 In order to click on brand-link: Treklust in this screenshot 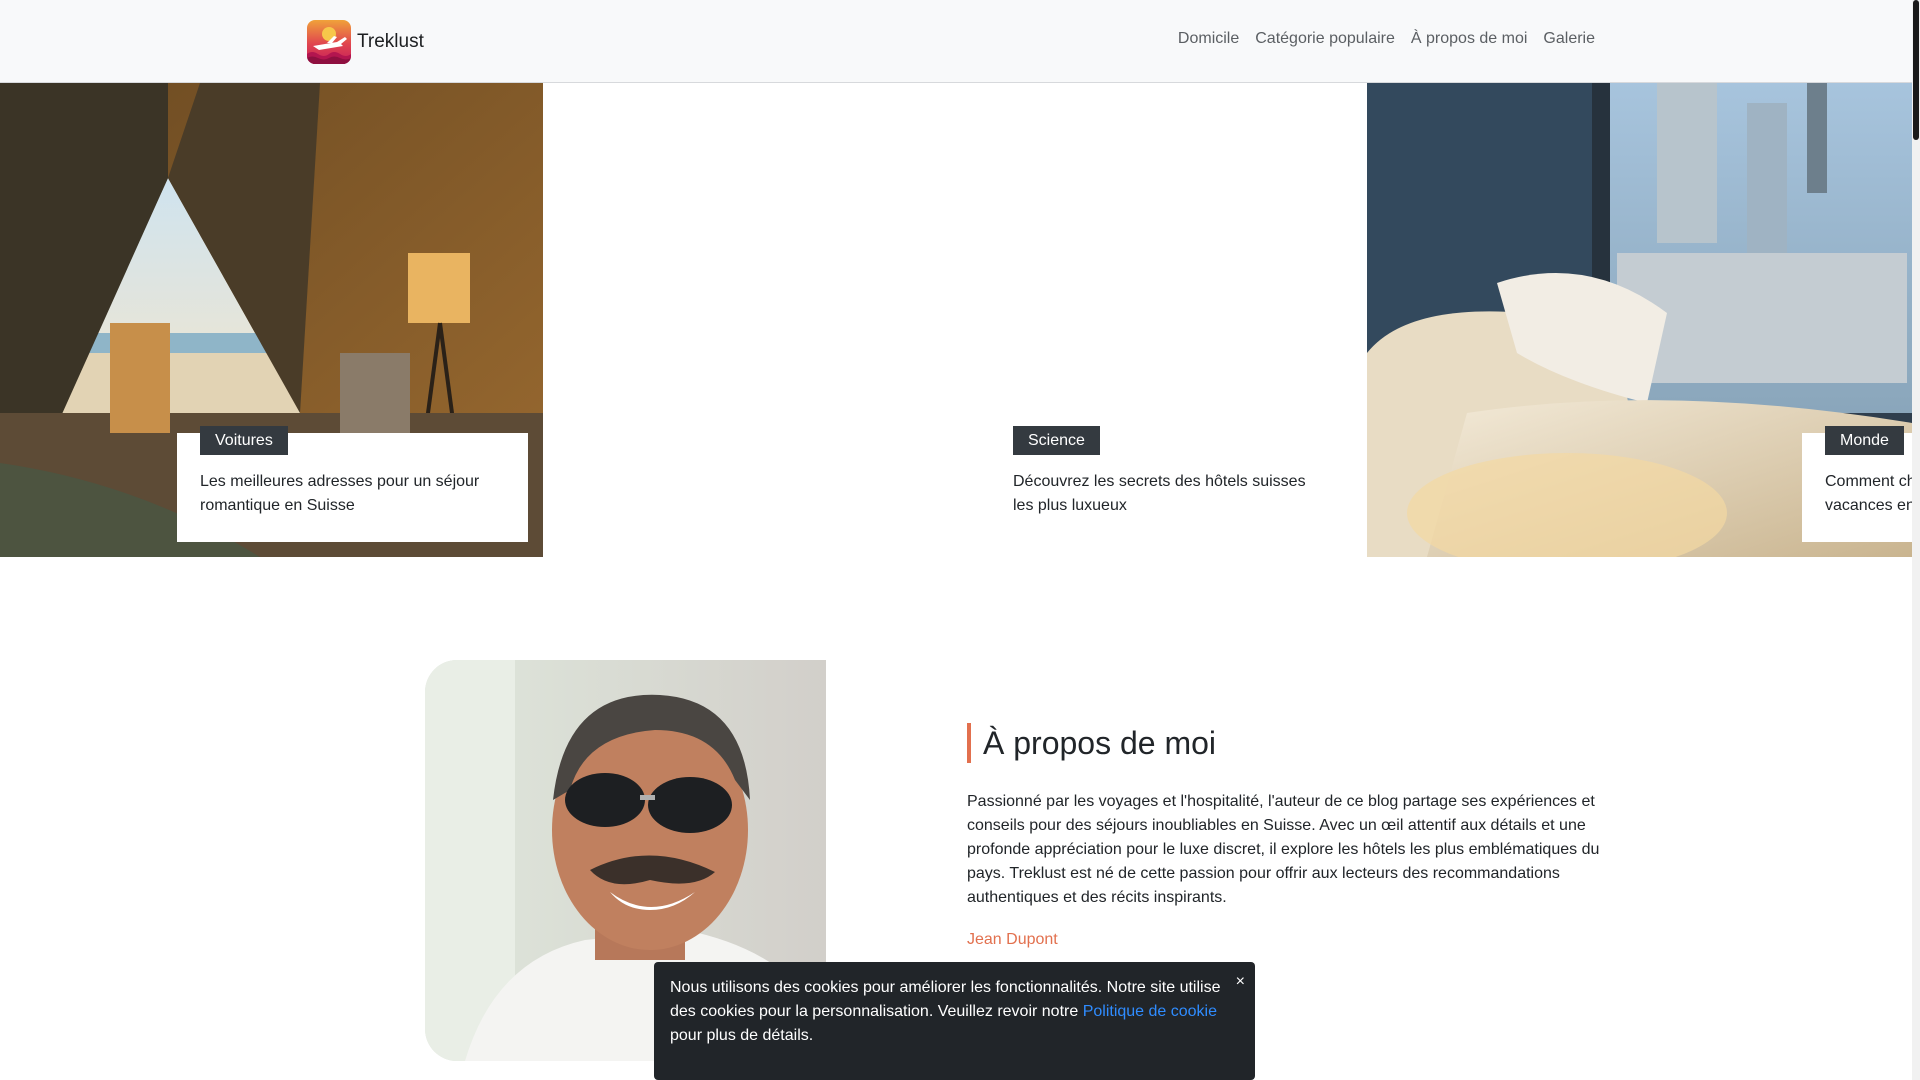, I will do `click(365, 42)`.